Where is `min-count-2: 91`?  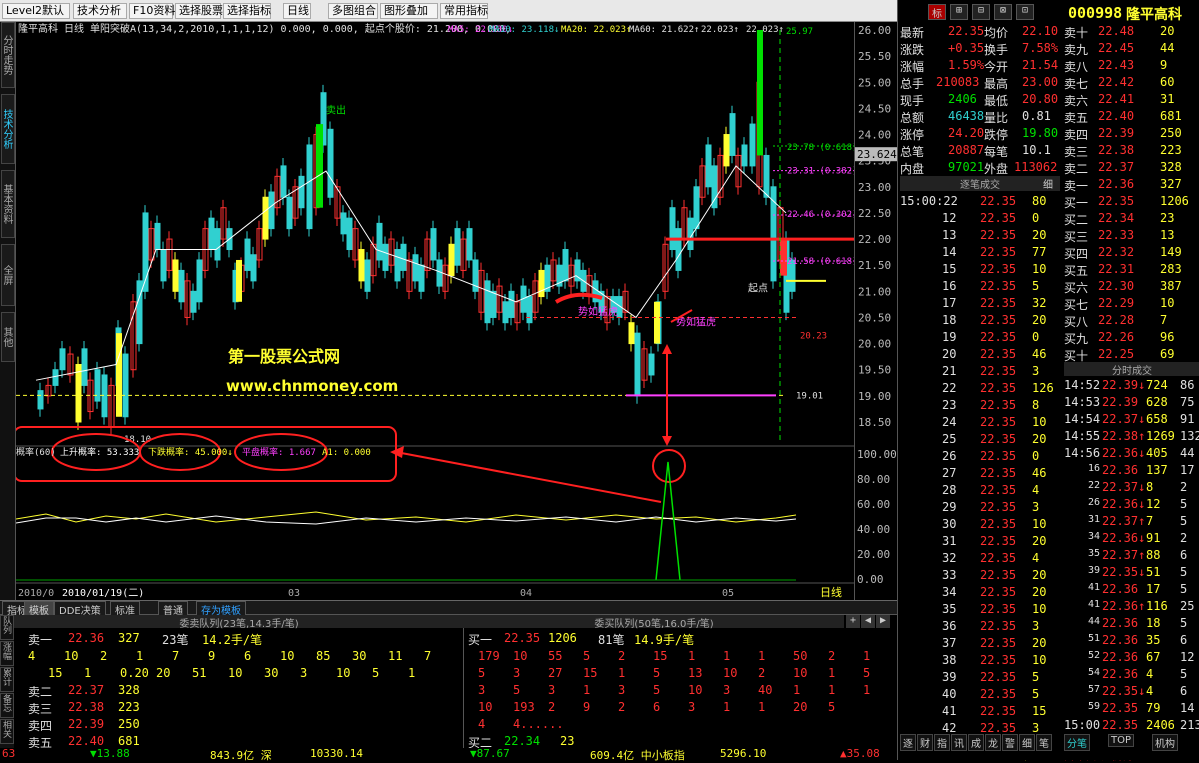 min-count-2: 91 is located at coordinates (1187, 419).